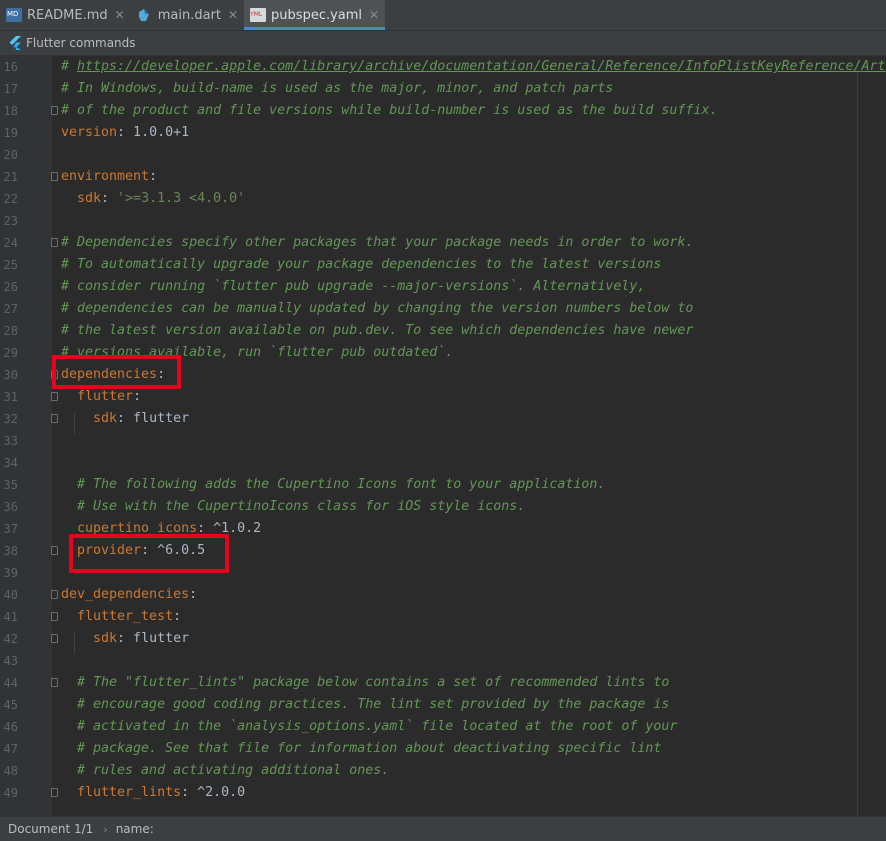  I want to click on flutter-commands-link: Flutter commands, so click(81, 43).